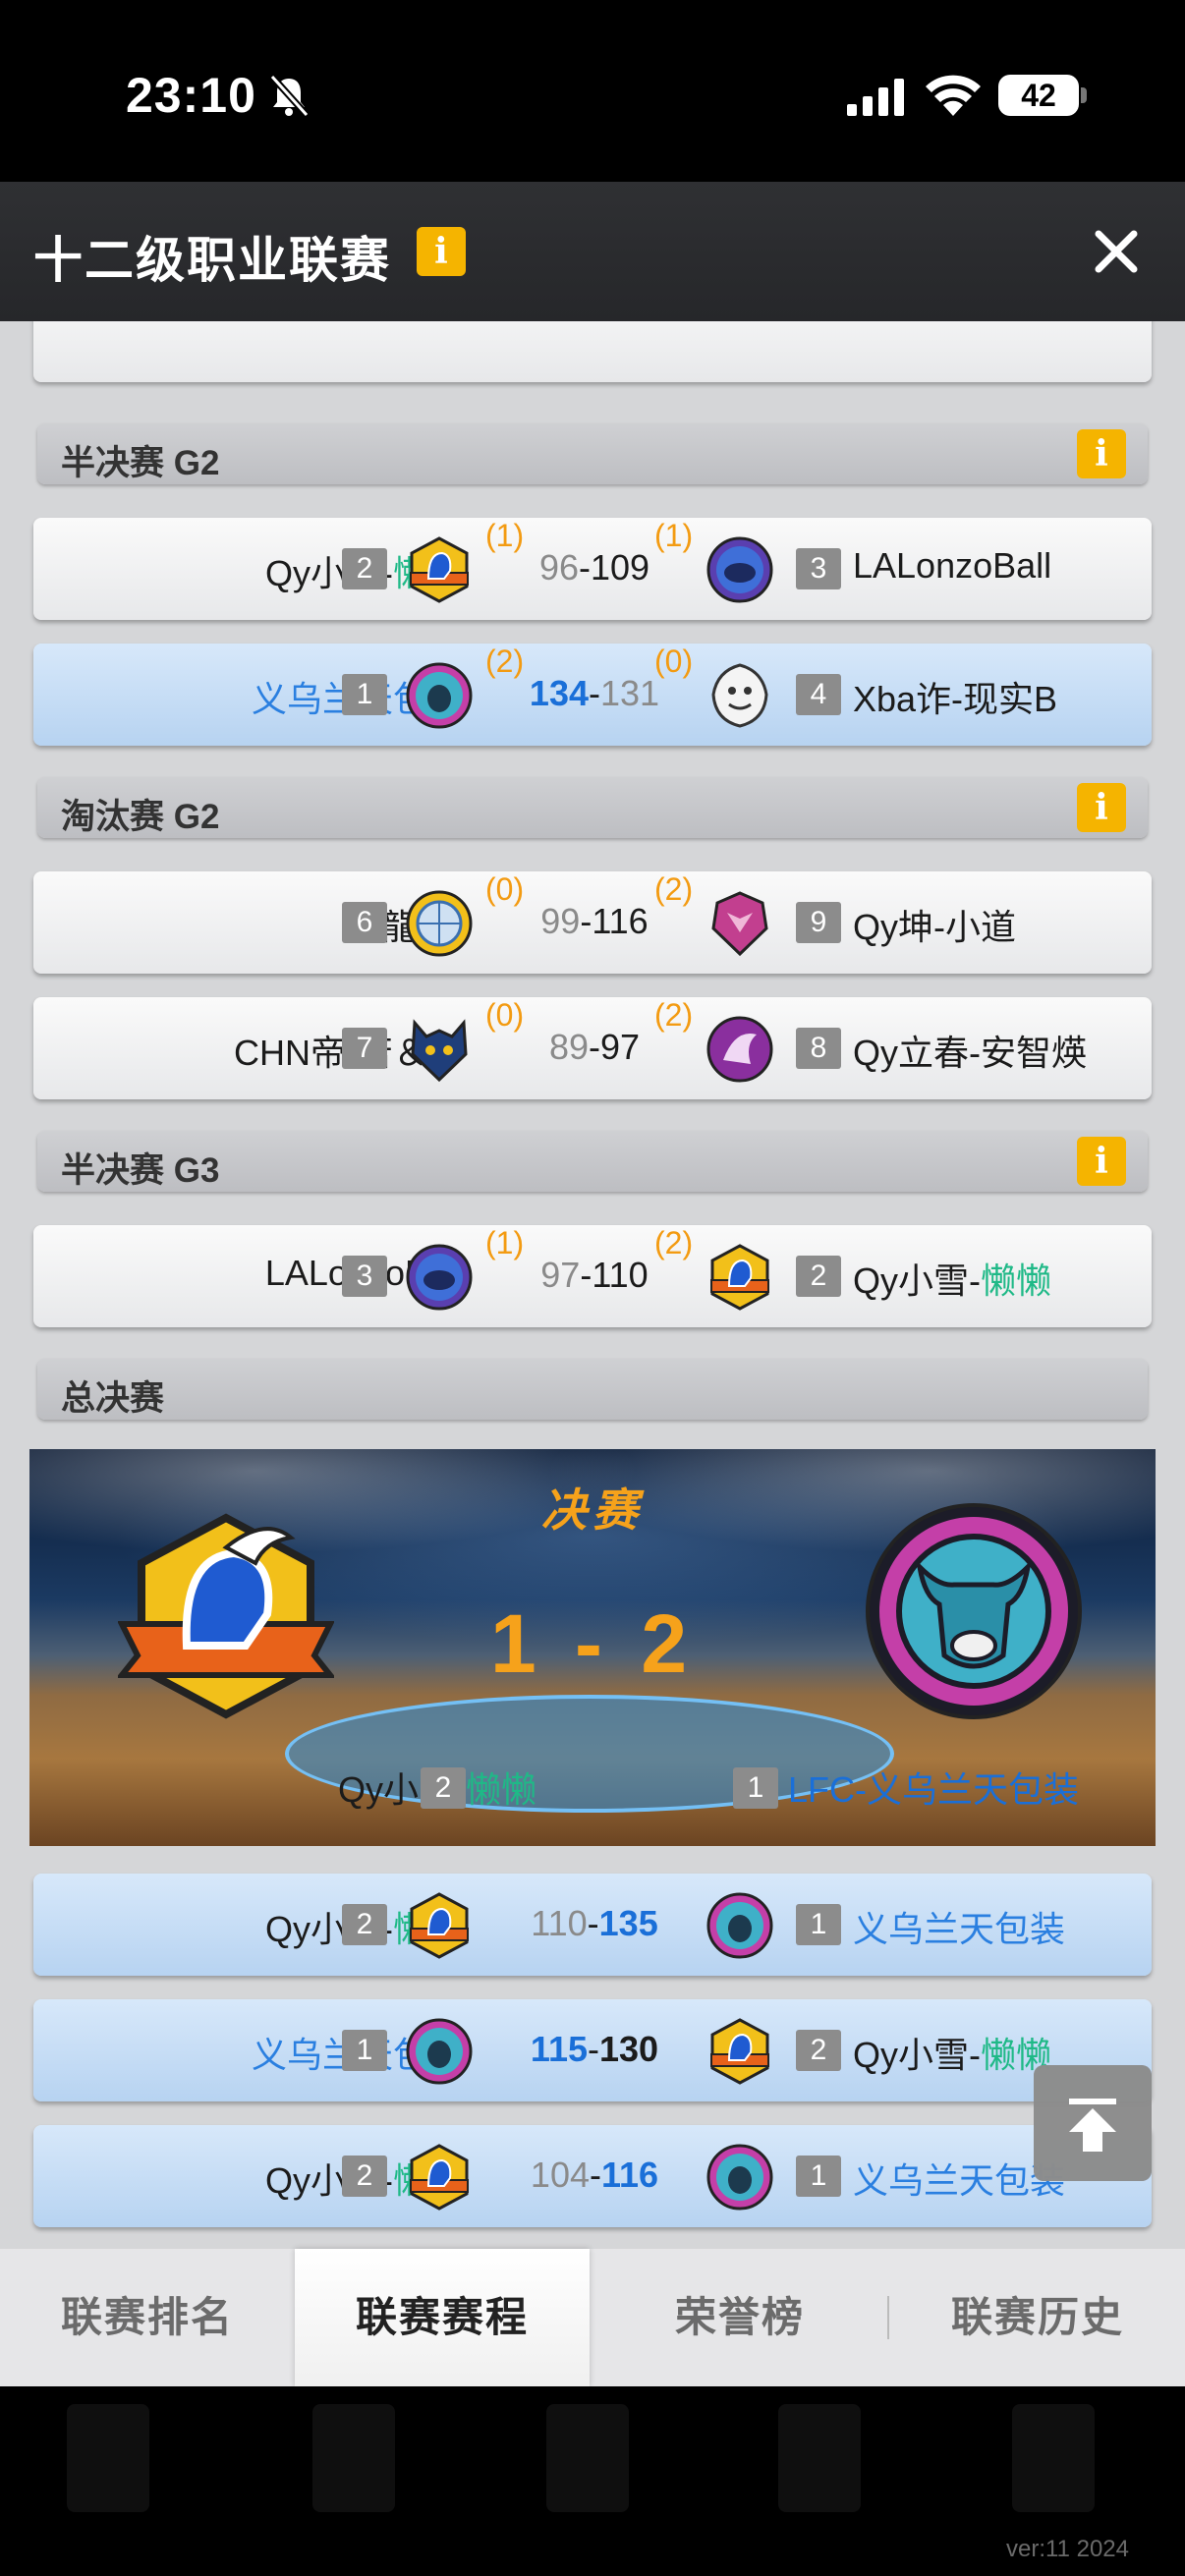 The width and height of the screenshot is (1185, 2576). Describe the element at coordinates (113, 1398) in the screenshot. I see `section-title: 总决赛` at that location.